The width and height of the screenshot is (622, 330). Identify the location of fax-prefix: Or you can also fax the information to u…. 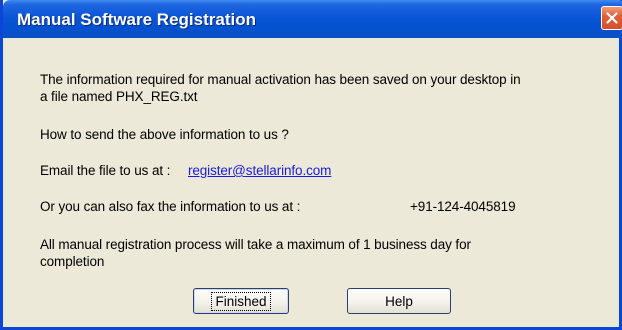
(170, 206).